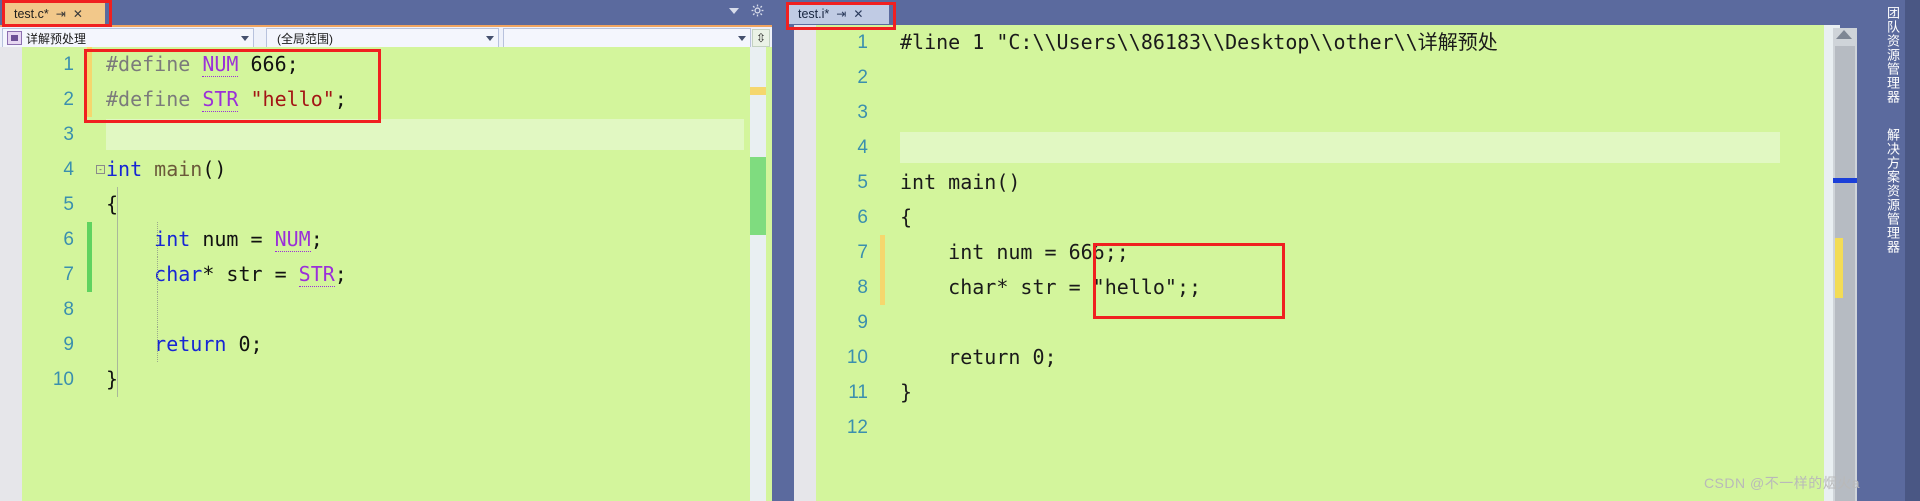  I want to click on code-line: 7 char* str = STR;, so click(383, 274).